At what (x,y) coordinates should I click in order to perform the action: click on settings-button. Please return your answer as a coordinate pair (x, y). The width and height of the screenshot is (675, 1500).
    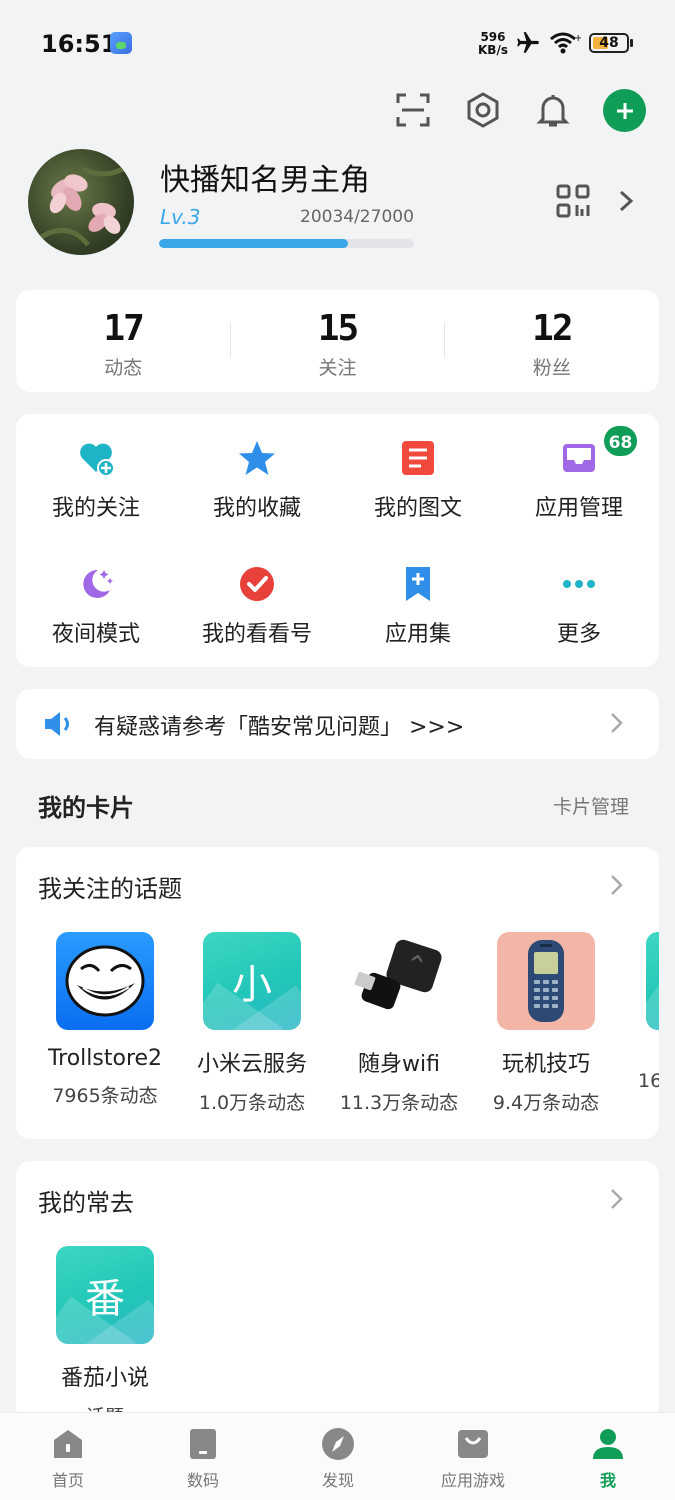
    Looking at the image, I should click on (483, 110).